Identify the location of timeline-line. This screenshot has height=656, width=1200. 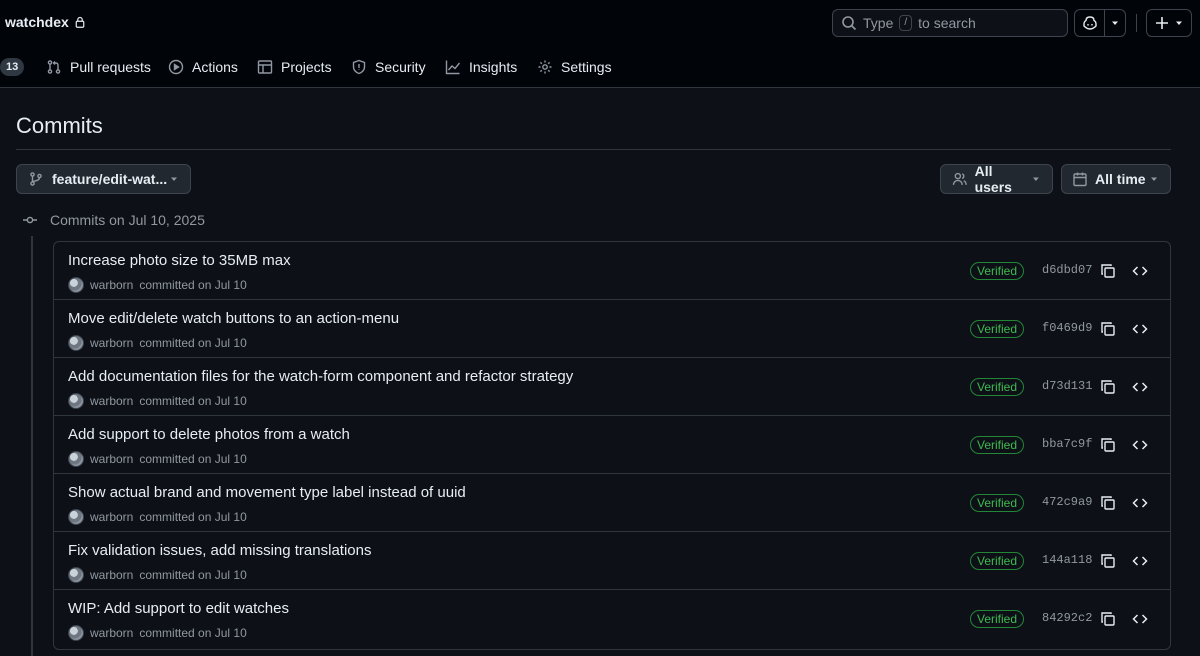
(32, 446).